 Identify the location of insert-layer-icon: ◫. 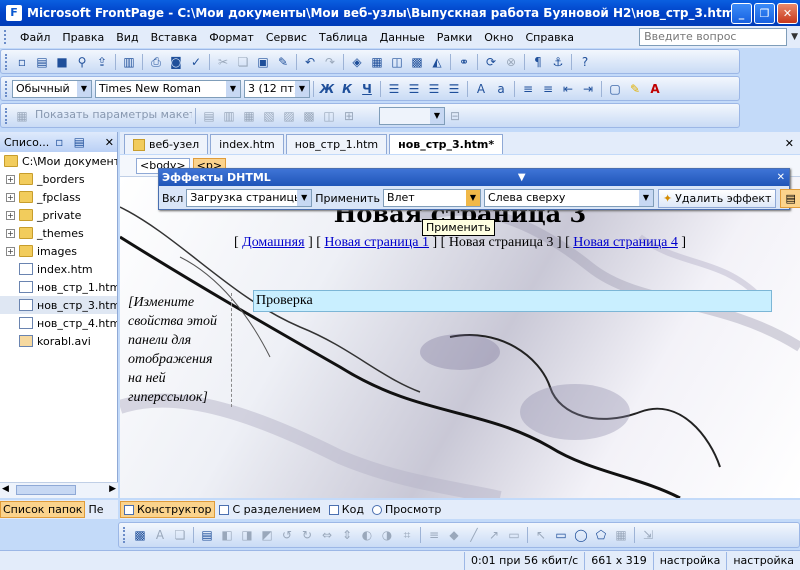
(397, 62).